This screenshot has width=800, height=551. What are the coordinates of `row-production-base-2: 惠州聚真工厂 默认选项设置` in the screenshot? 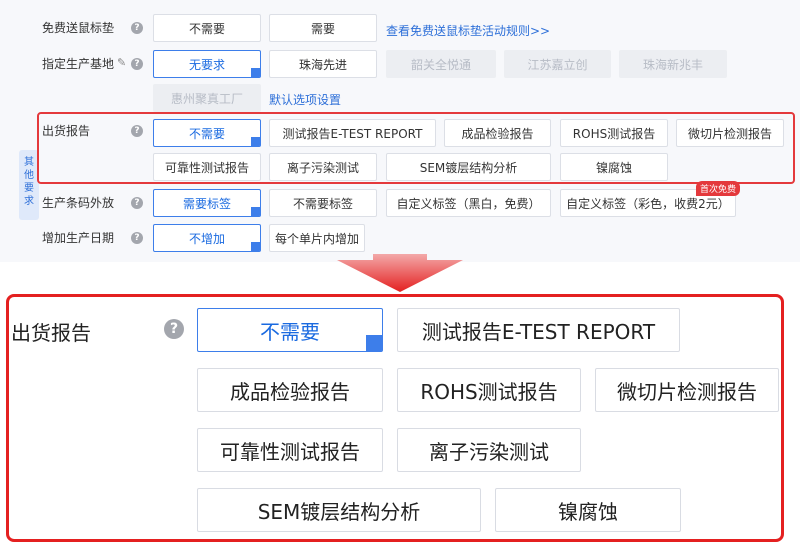 It's located at (400, 98).